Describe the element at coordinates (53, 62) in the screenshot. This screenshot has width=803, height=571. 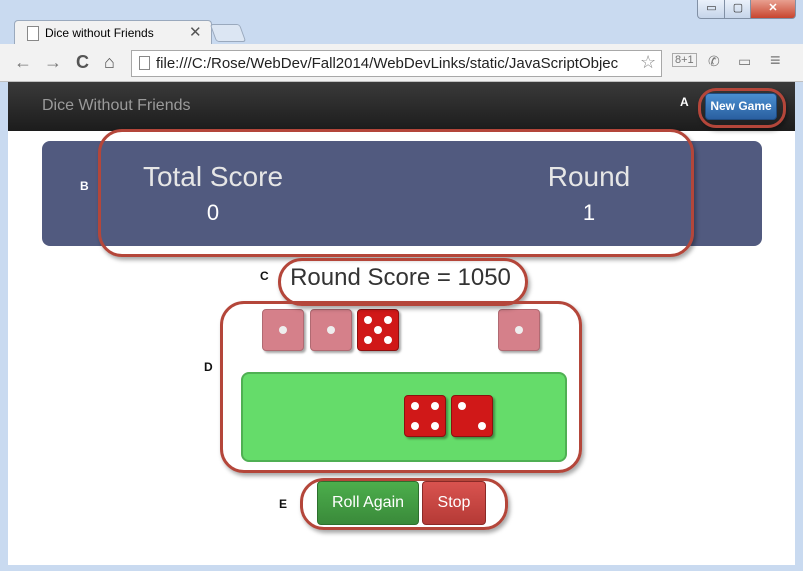
I see `forward-icon: →` at that location.